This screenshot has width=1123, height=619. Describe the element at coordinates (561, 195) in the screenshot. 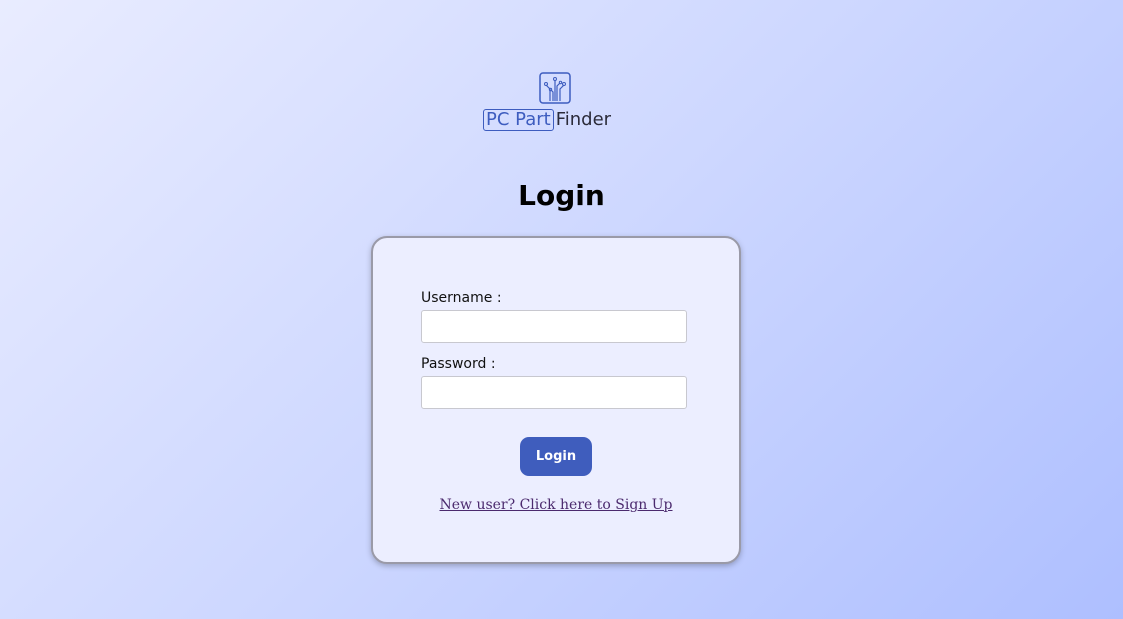

I see `page-title: Login` at that location.